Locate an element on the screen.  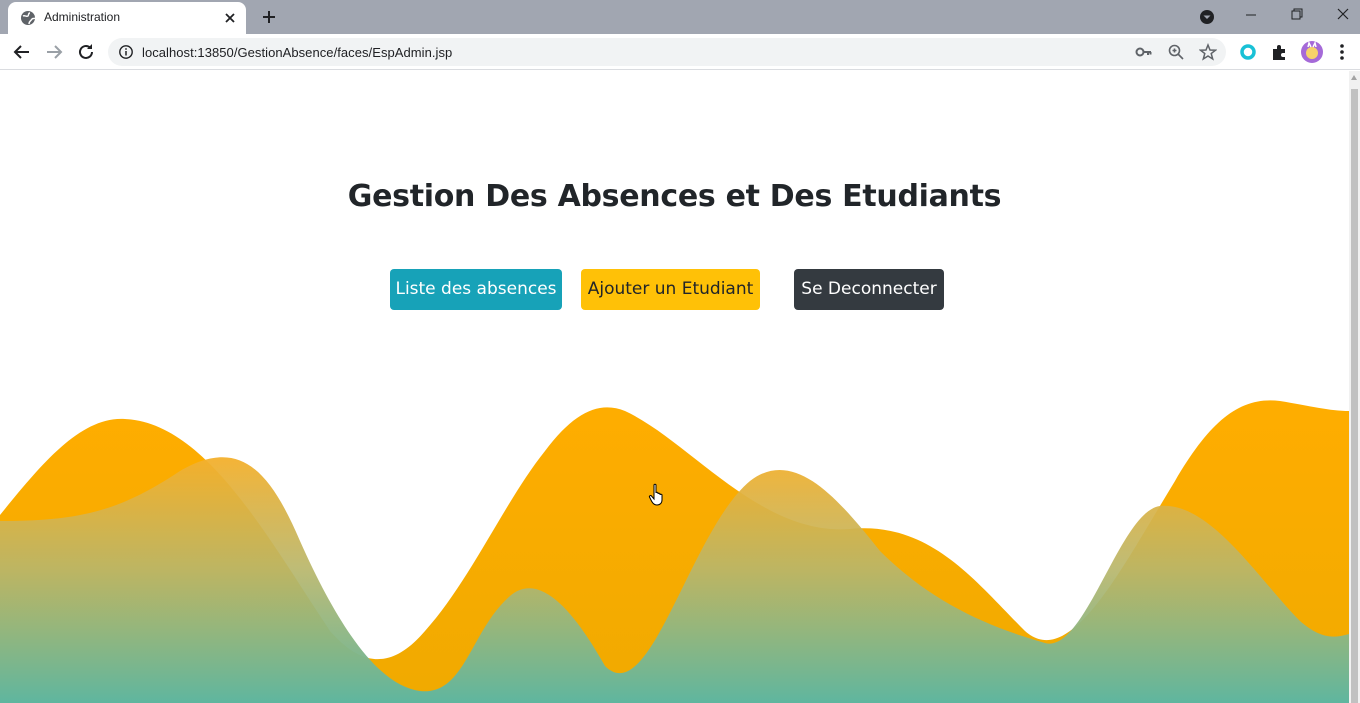
reload-icon is located at coordinates (86, 52).